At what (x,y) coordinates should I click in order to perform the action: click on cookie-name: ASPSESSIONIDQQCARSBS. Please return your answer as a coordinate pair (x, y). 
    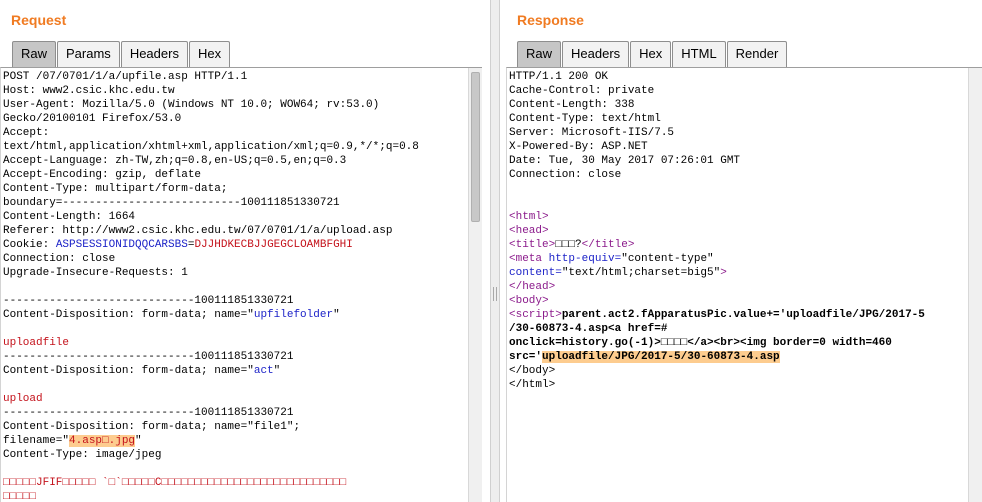
    Looking at the image, I should click on (121, 245).